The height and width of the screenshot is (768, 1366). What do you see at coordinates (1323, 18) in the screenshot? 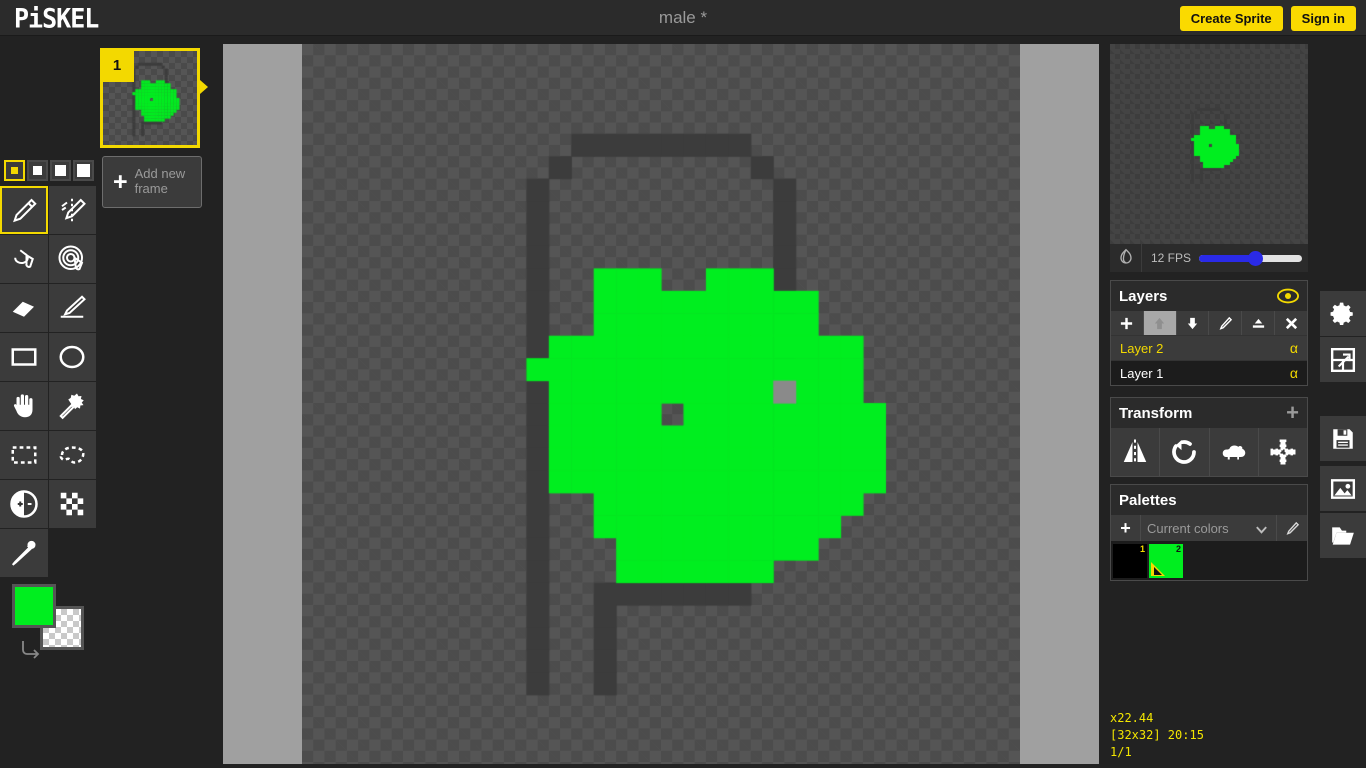
I see `sign-in-button: Sign in` at bounding box center [1323, 18].